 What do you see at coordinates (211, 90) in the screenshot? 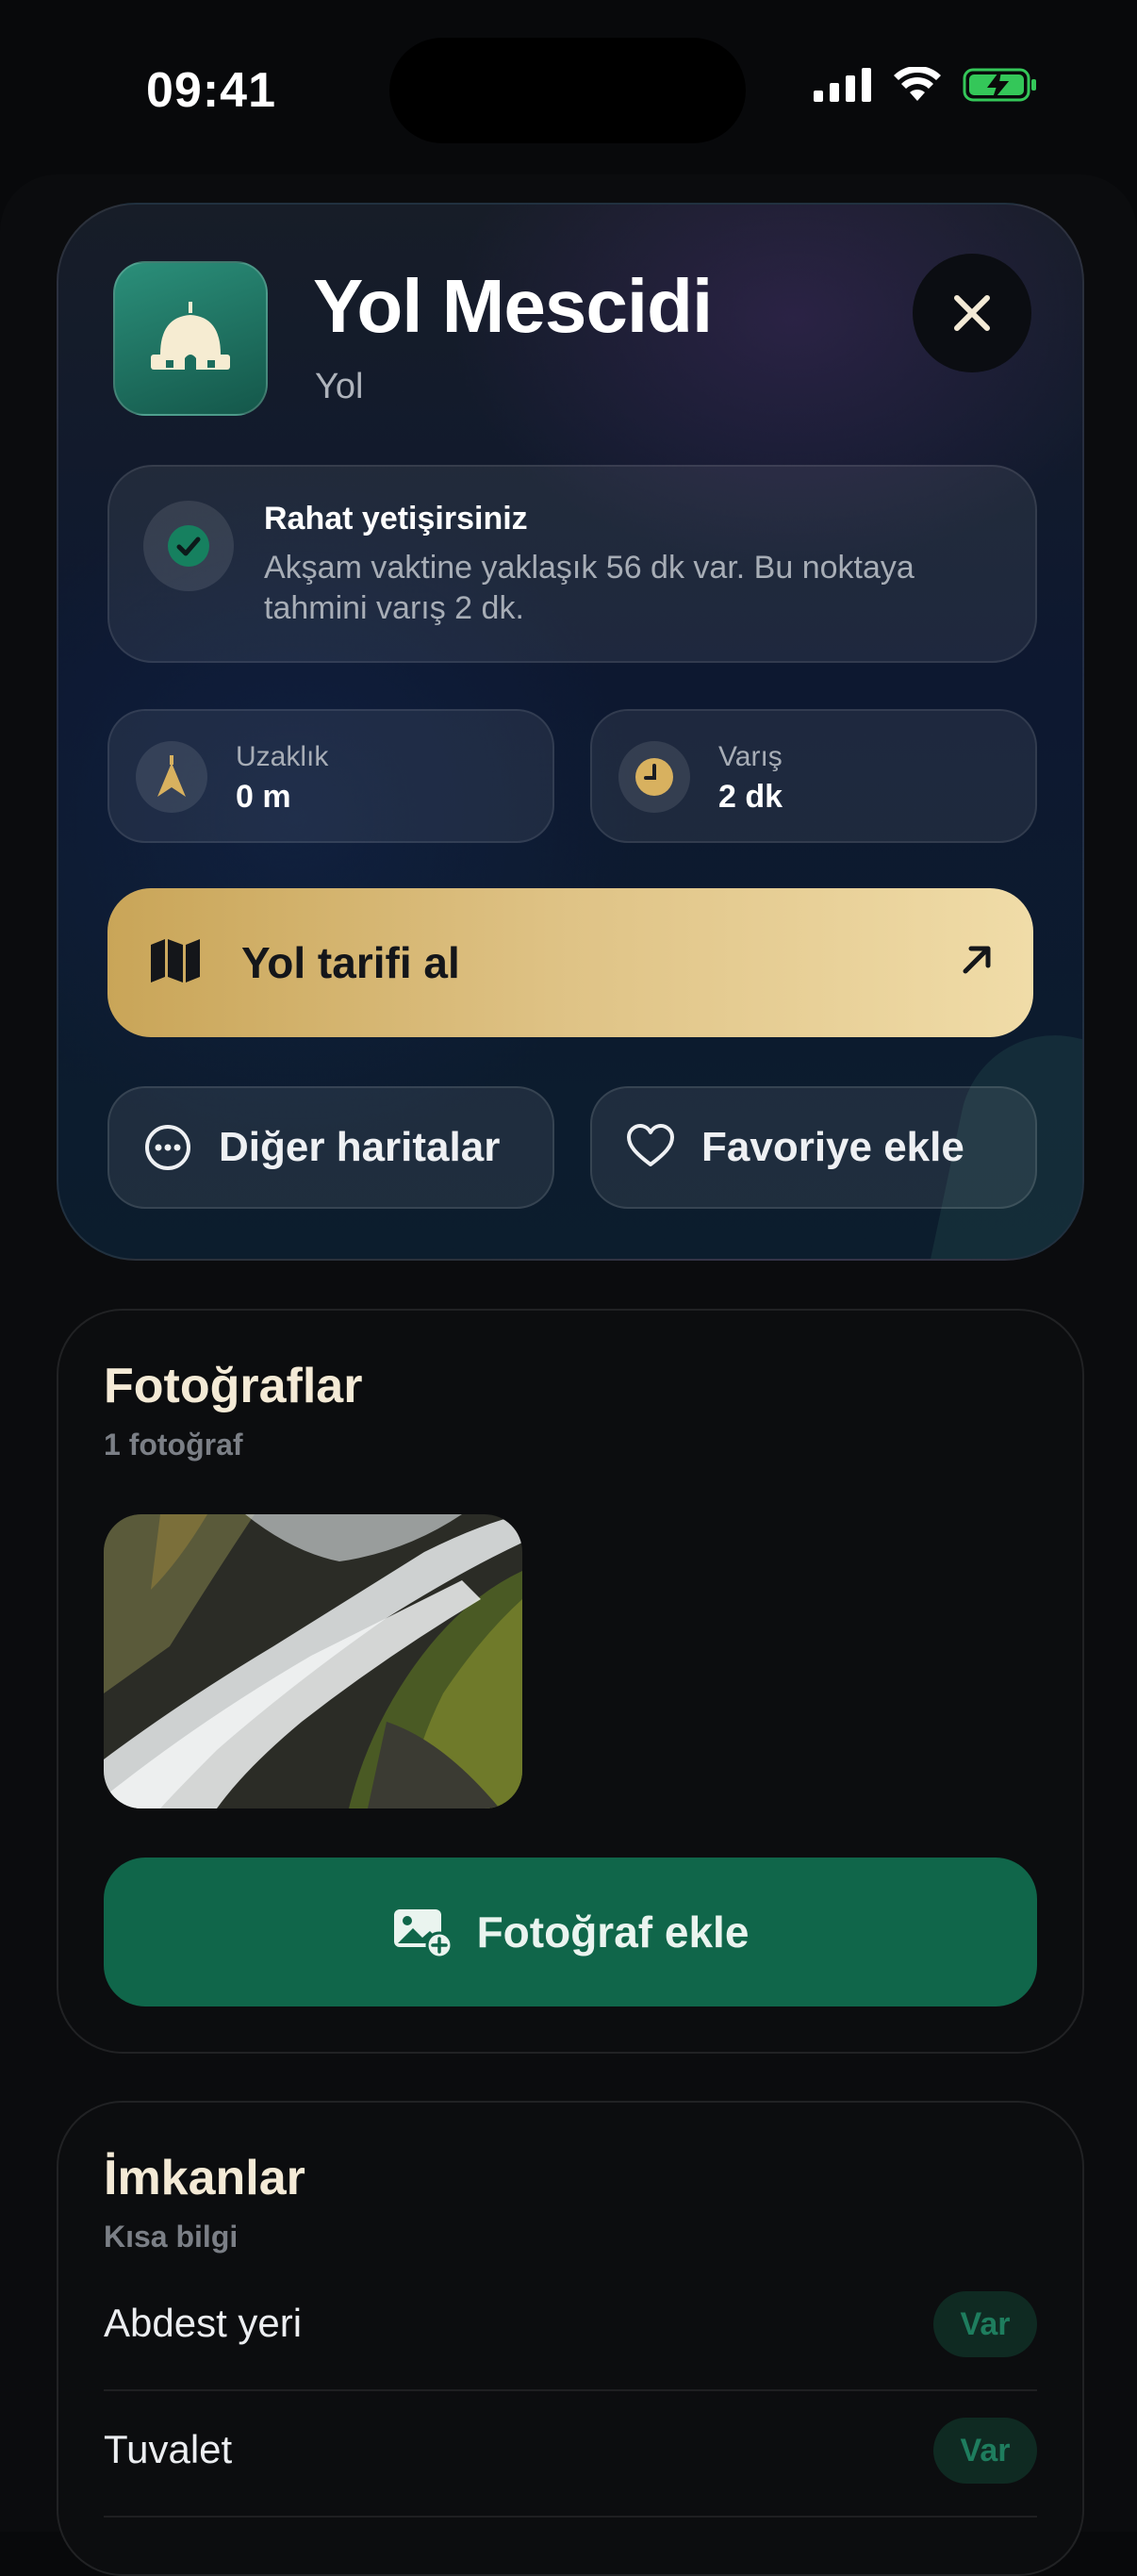
I see `status-time: 09:41` at bounding box center [211, 90].